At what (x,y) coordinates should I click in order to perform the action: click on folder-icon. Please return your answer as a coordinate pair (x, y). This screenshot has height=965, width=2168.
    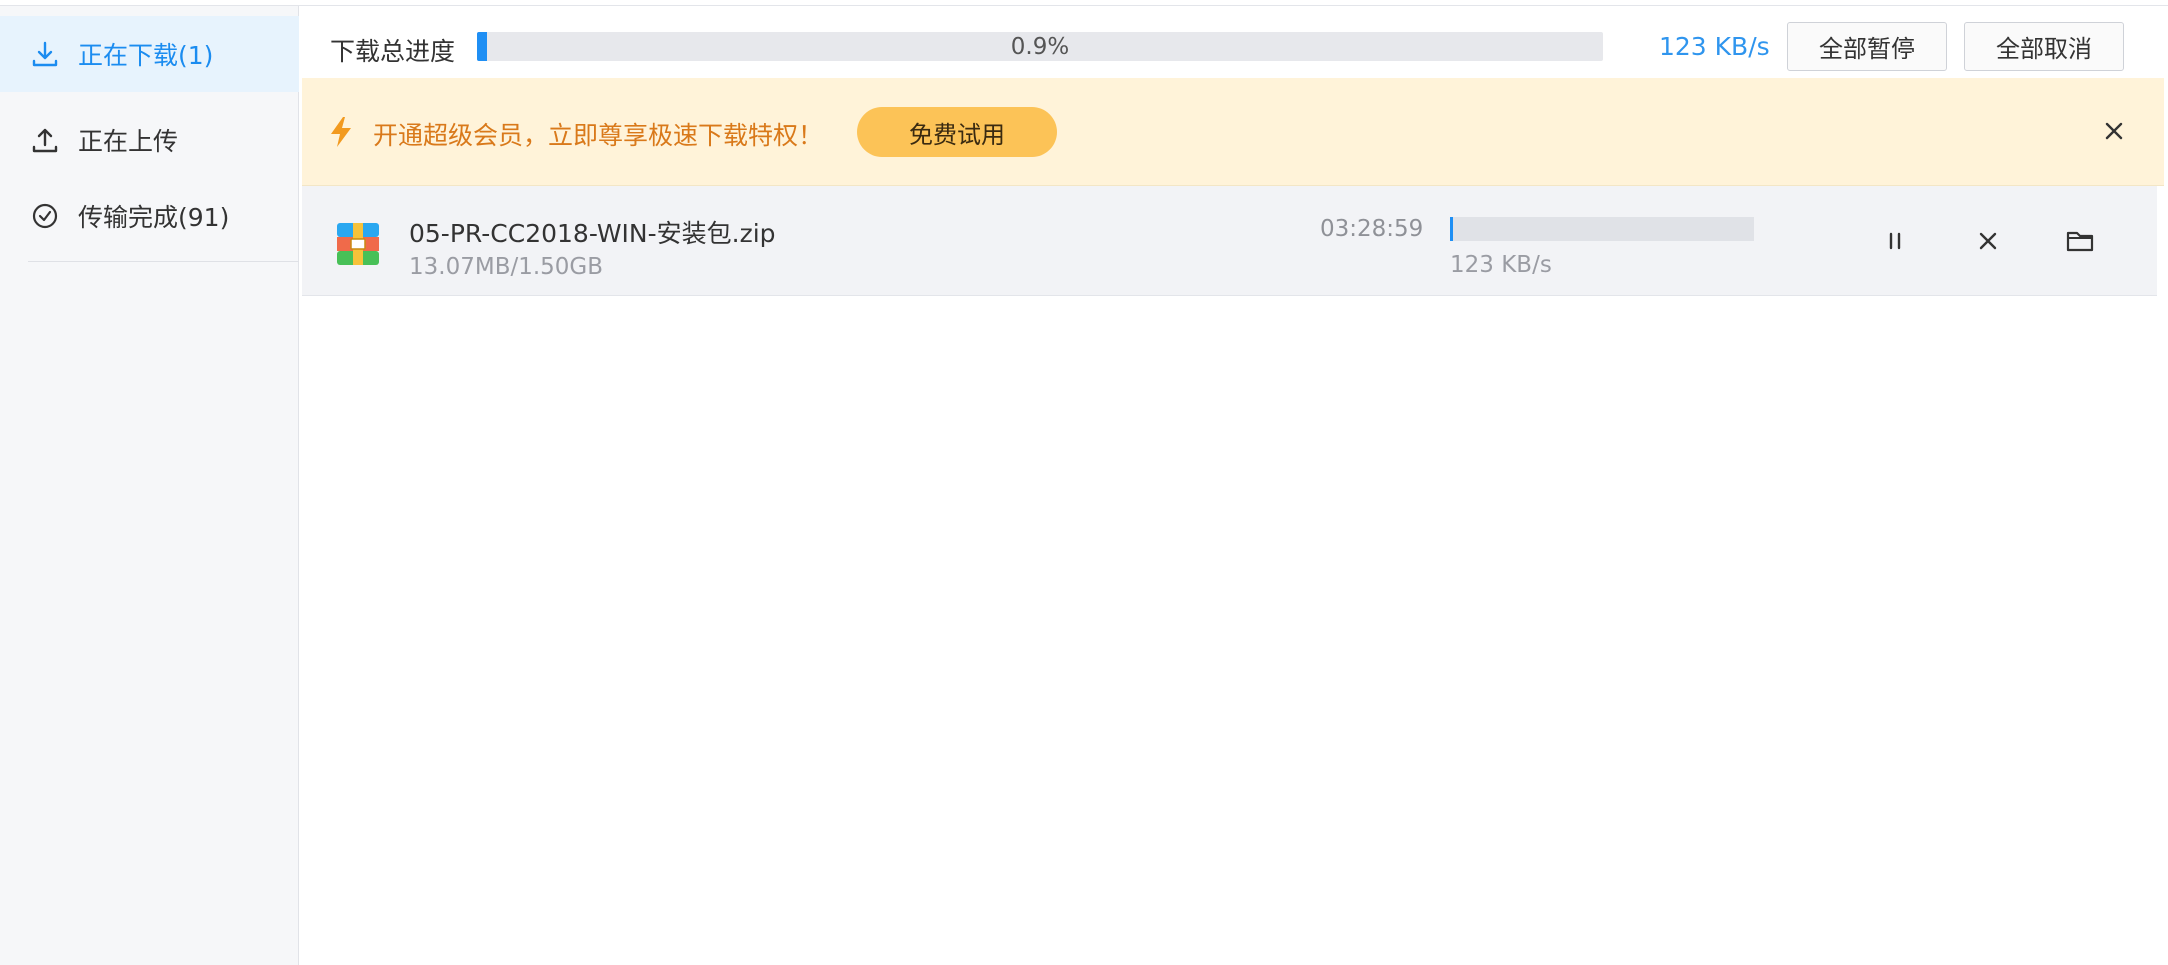
    Looking at the image, I should click on (2080, 241).